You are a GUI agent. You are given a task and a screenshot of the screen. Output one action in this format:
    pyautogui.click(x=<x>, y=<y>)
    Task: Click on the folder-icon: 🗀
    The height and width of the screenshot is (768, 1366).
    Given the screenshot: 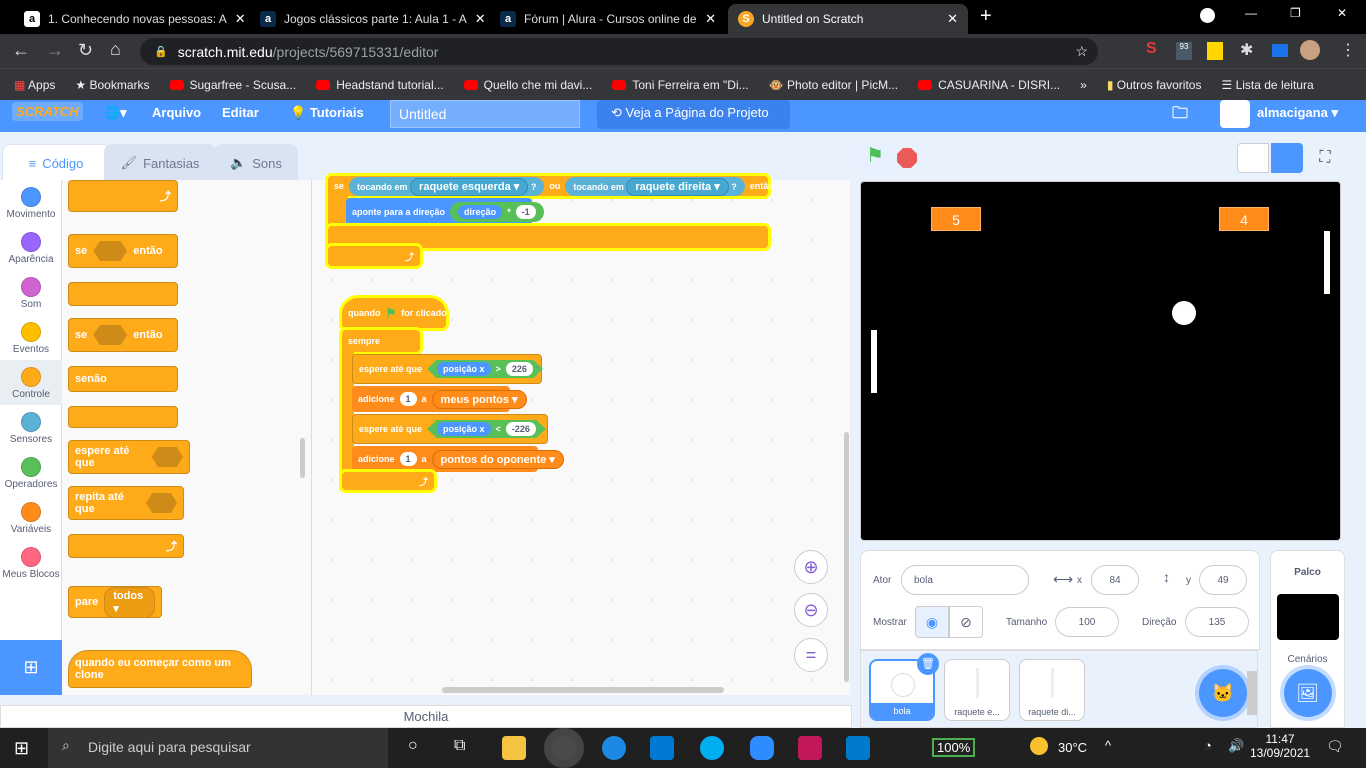 What is the action you would take?
    pyautogui.click(x=1180, y=115)
    